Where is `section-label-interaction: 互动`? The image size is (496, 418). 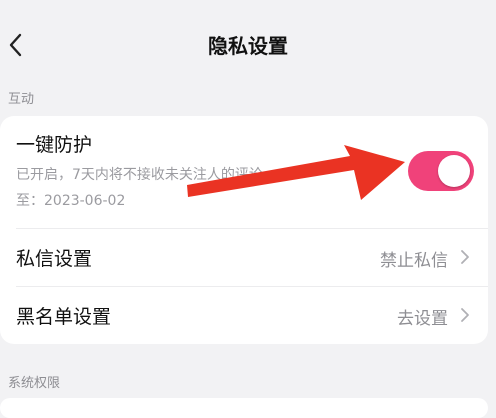
section-label-interaction: 互动 is located at coordinates (21, 99).